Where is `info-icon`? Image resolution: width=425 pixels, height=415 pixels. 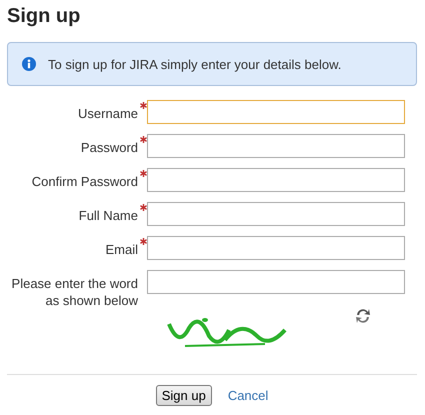
info-icon is located at coordinates (29, 64).